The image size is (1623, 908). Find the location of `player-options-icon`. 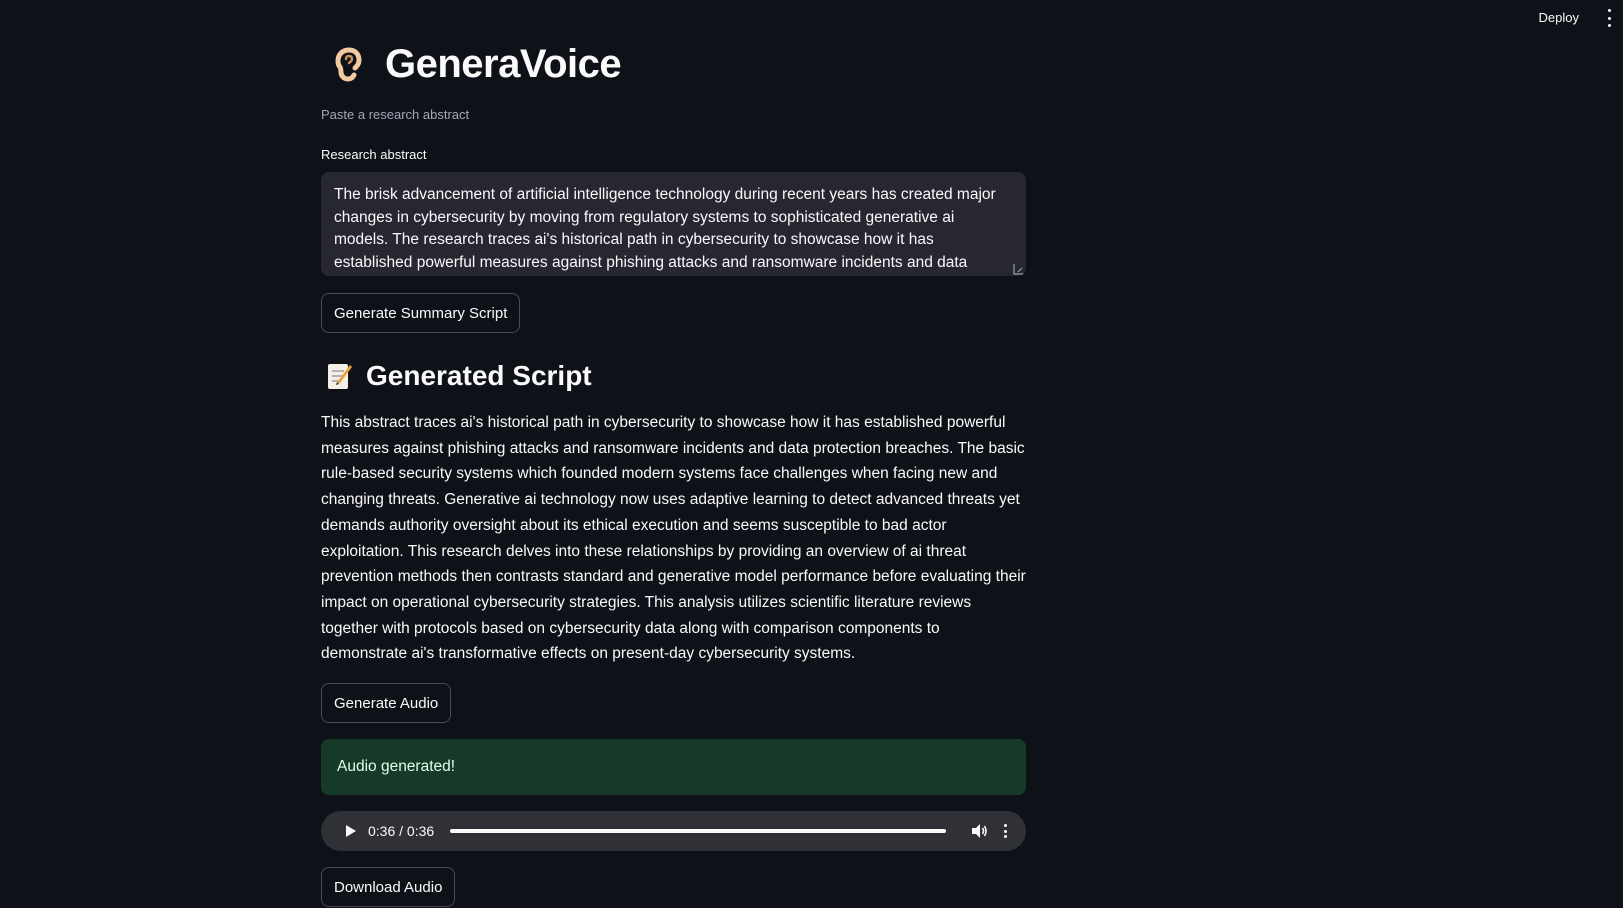

player-options-icon is located at coordinates (1005, 831).